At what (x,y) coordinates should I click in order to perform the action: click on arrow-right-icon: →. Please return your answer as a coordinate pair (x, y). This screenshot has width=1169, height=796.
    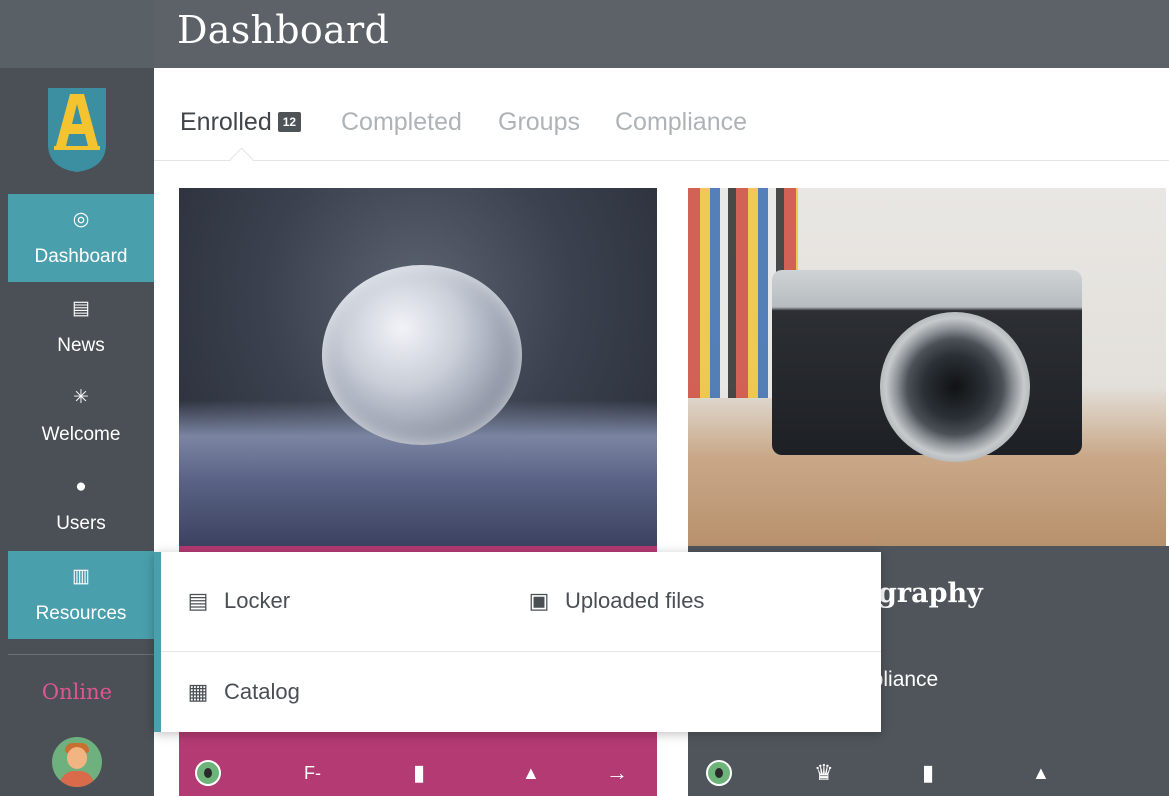
    Looking at the image, I should click on (617, 773).